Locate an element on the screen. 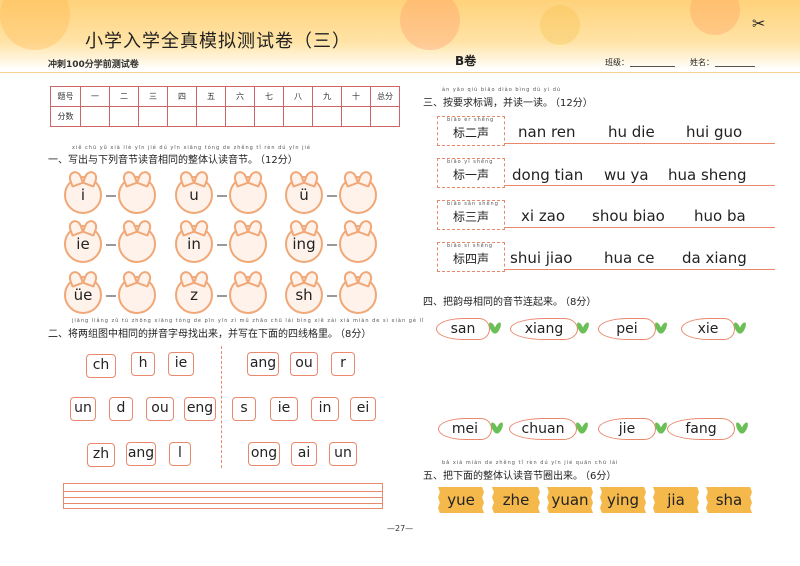  section2-title-text: 二、将两组图中相同的拼音字母找出来，并写在下面的四线格里。 is located at coordinates (193, 334).